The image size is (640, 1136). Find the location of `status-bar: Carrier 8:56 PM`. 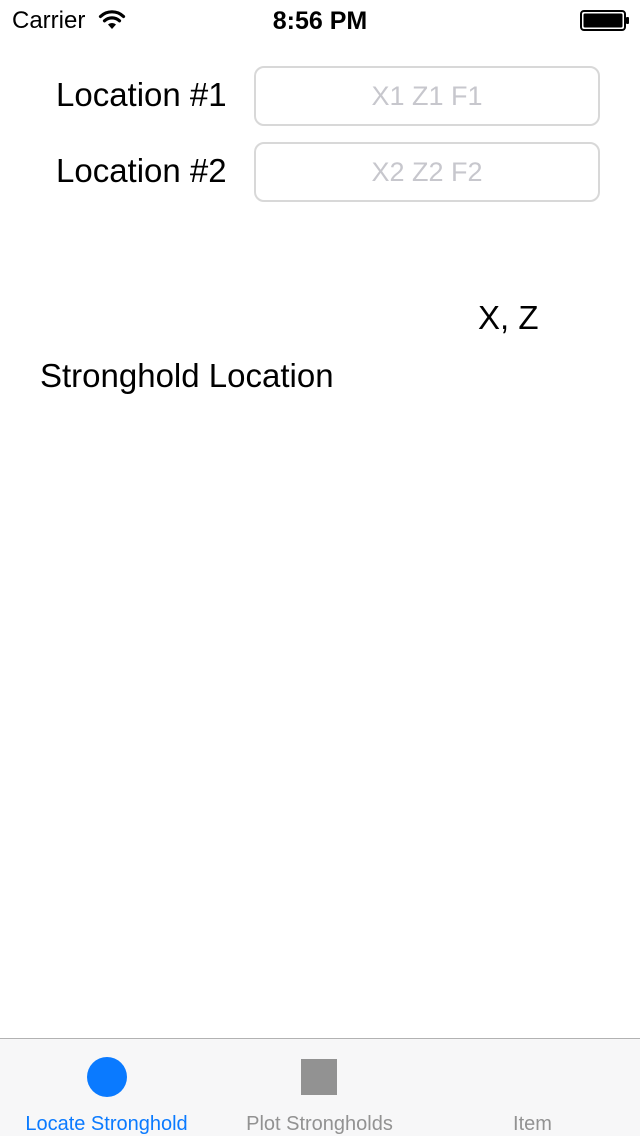

status-bar: Carrier 8:56 PM is located at coordinates (320, 20).